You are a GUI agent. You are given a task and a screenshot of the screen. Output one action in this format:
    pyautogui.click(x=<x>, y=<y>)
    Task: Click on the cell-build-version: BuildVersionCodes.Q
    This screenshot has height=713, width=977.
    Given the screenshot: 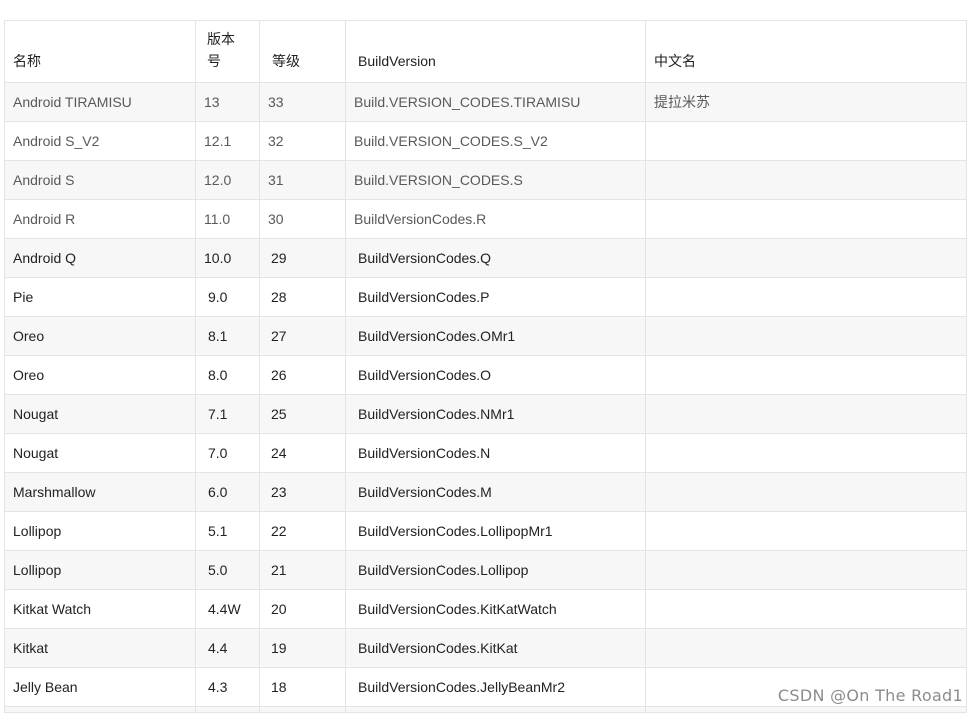 What is the action you would take?
    pyautogui.click(x=495, y=258)
    